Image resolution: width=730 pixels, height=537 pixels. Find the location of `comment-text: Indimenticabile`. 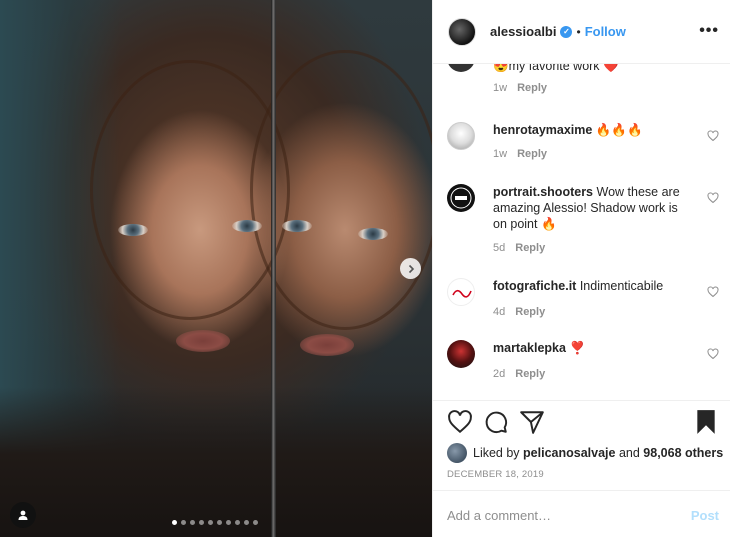

comment-text: Indimenticabile is located at coordinates (621, 286).